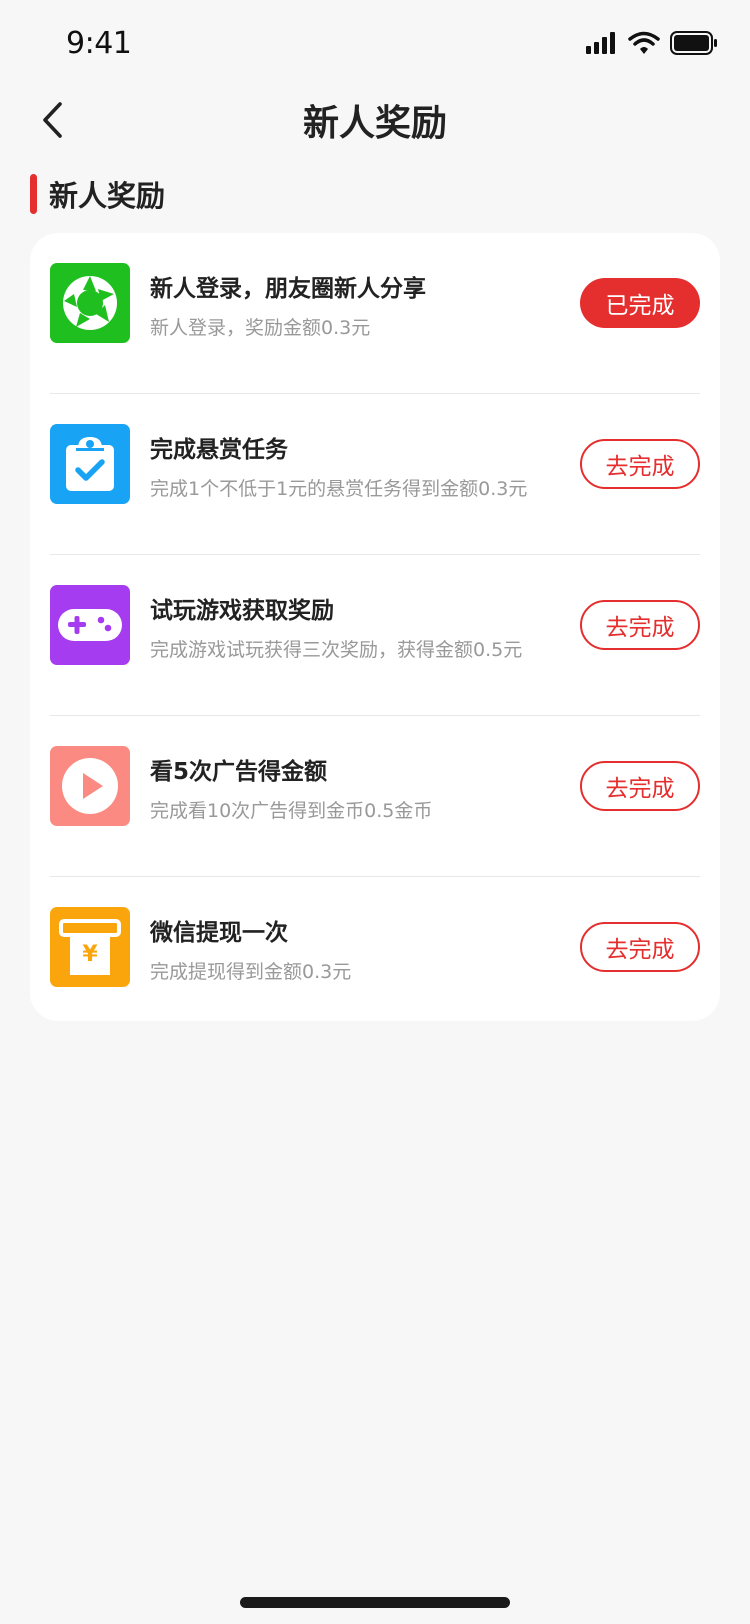 The width and height of the screenshot is (750, 1624). Describe the element at coordinates (375, 796) in the screenshot. I see `task-row: 看5次广告得金额 完成看10次广告得到金币0.5金币 去完成` at that location.